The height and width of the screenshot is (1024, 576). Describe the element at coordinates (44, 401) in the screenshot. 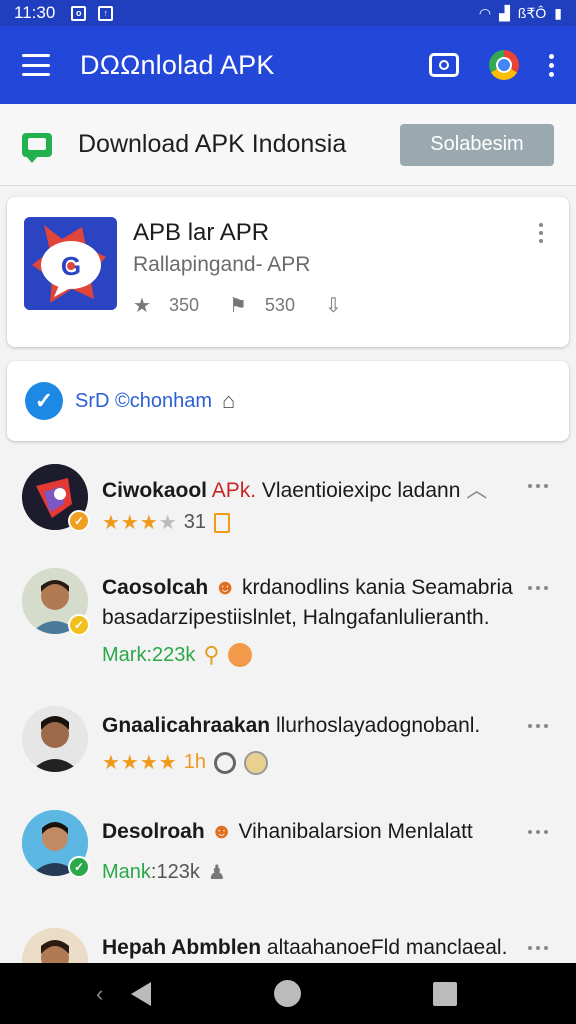

I see `verified-icon: ✓` at that location.